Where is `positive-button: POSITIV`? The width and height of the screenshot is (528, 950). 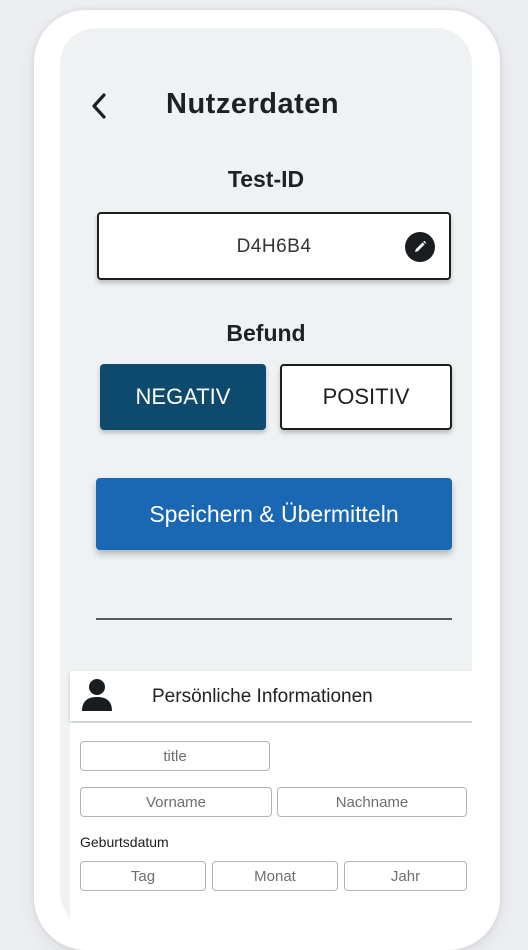 positive-button: POSITIV is located at coordinates (366, 397).